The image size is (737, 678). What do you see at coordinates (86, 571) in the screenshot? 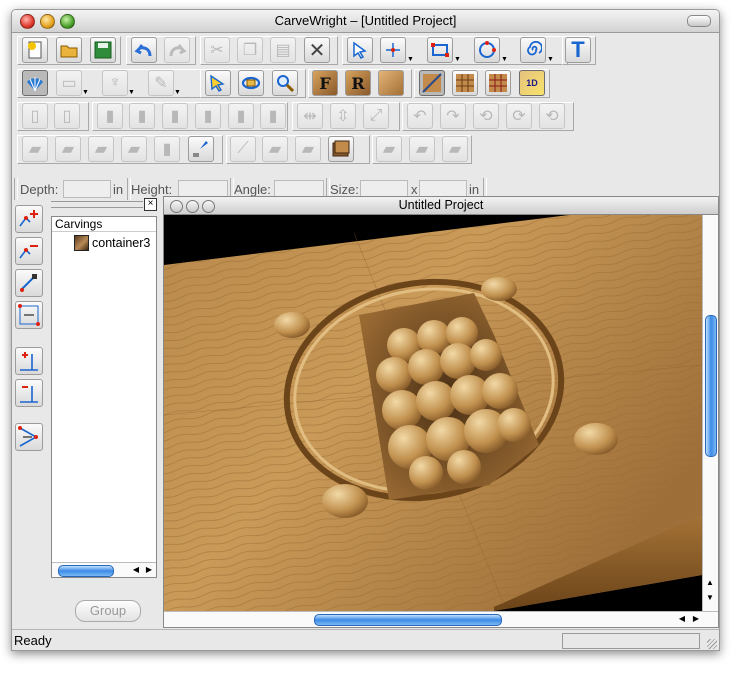
I see `tree-scroll-thumb` at bounding box center [86, 571].